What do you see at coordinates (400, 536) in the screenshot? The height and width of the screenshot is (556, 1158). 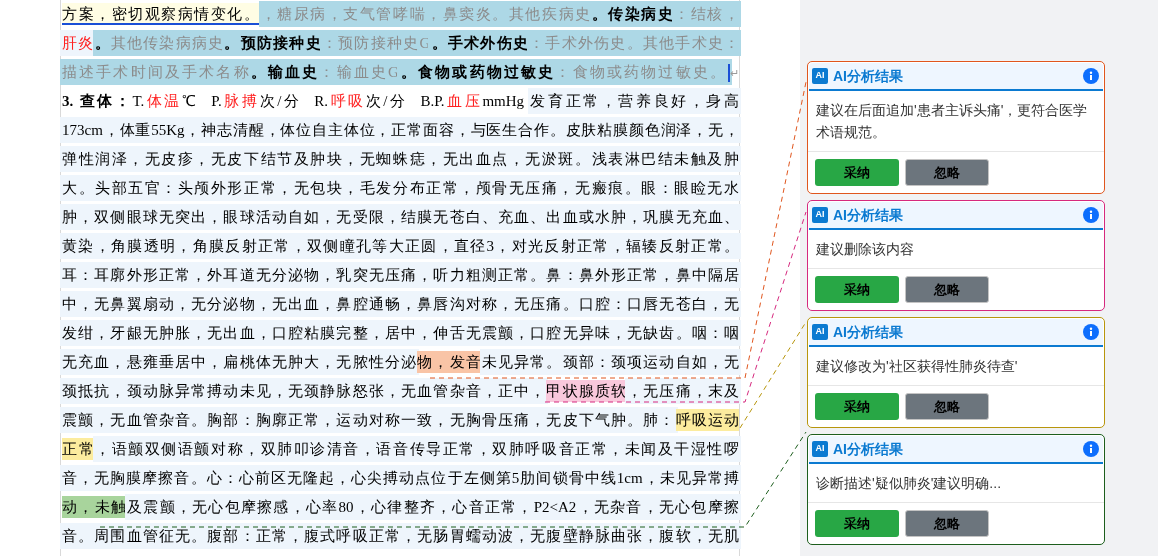 I see `document-text: 音。周围血管征无。腹部：正常，腹式呼吸正常，无肠胃蠕动波，无腹壁静脉曲张，腹软，无肌` at bounding box center [400, 536].